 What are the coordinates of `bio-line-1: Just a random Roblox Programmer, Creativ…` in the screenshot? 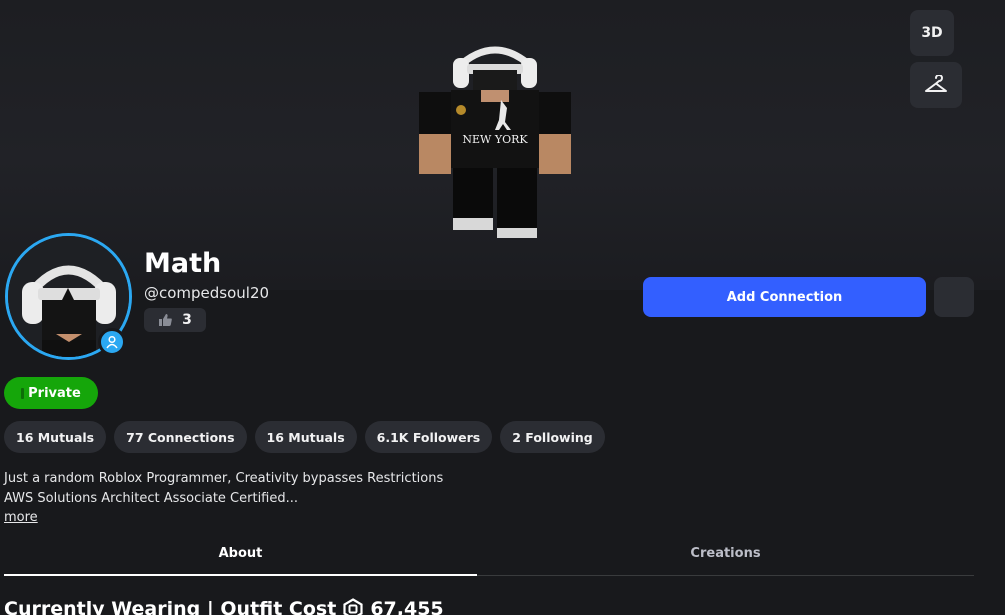 It's located at (224, 478).